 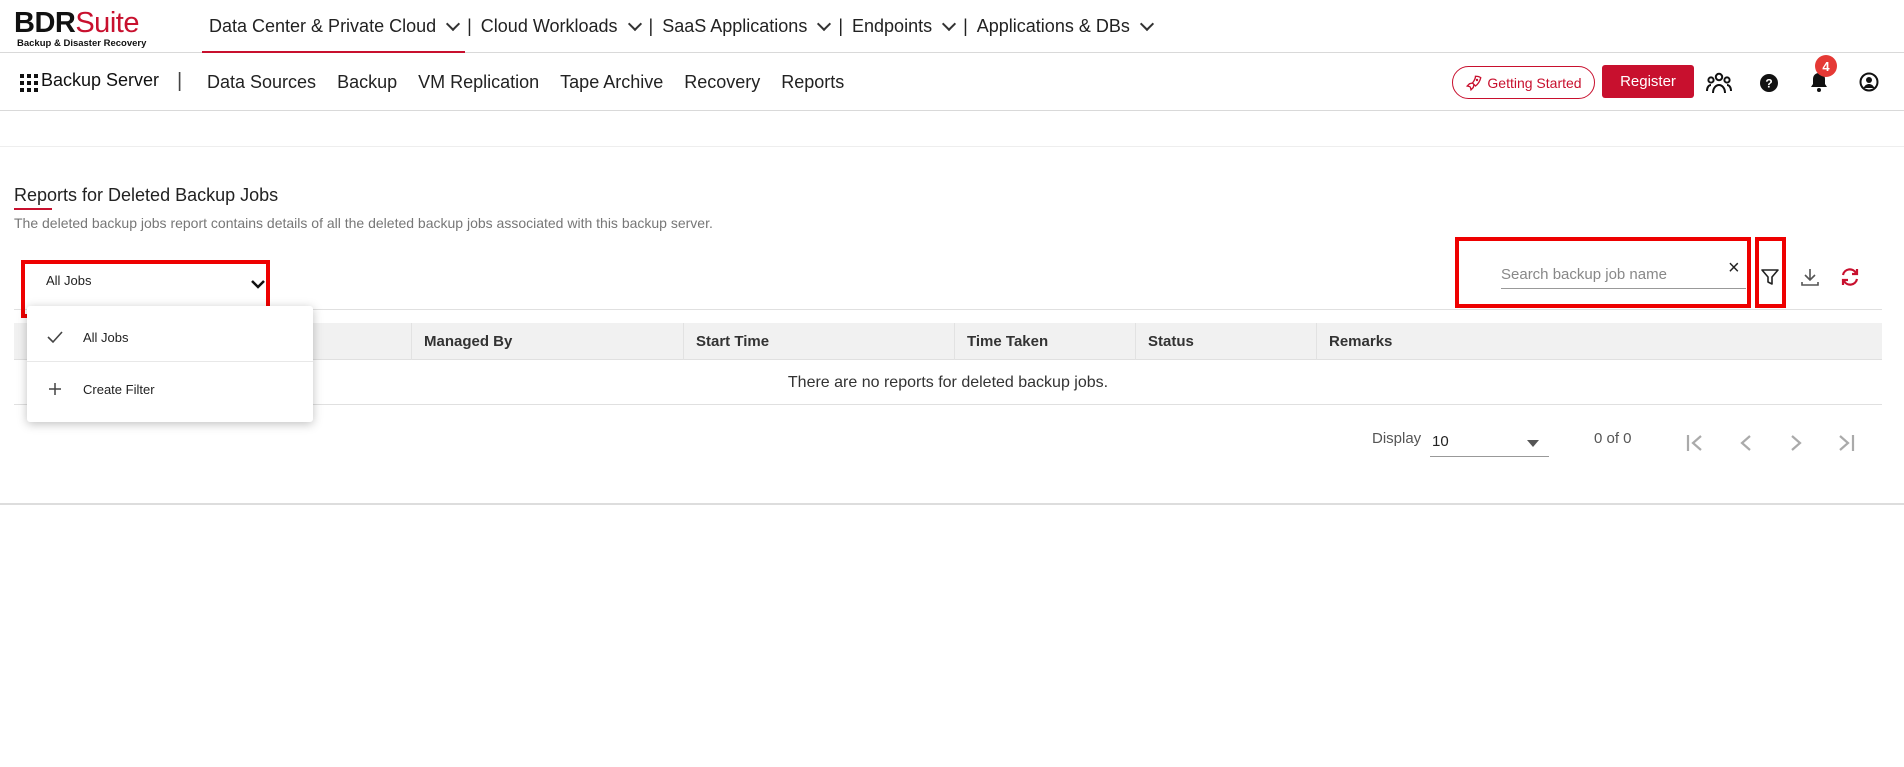 I want to click on download-icon, so click(x=1810, y=277).